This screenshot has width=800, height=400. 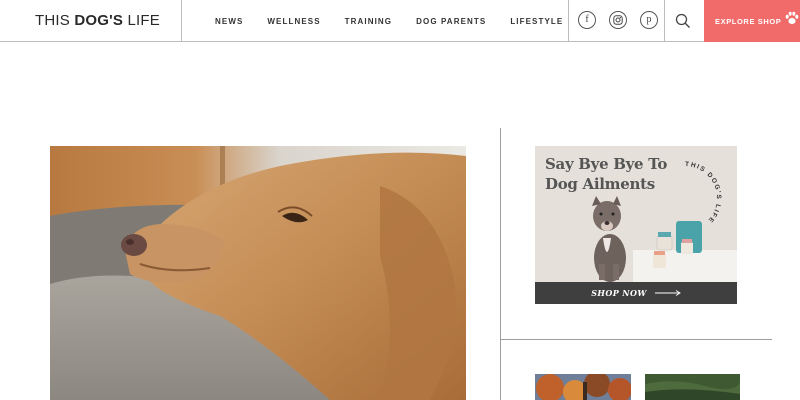 I want to click on pinterest-glyph: p, so click(x=649, y=19).